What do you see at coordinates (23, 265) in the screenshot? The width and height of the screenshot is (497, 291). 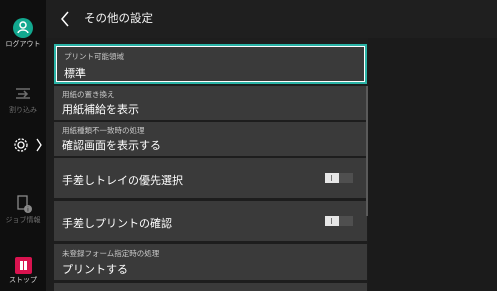 I see `stop-icon` at bounding box center [23, 265].